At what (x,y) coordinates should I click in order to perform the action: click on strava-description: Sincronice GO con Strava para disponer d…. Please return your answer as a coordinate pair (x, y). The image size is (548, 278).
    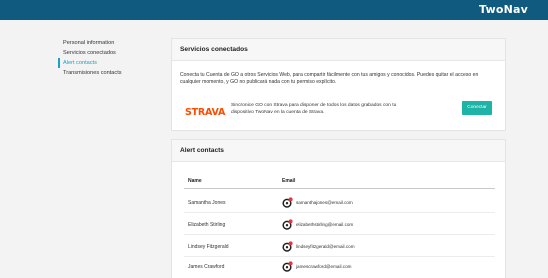
    Looking at the image, I should click on (314, 109).